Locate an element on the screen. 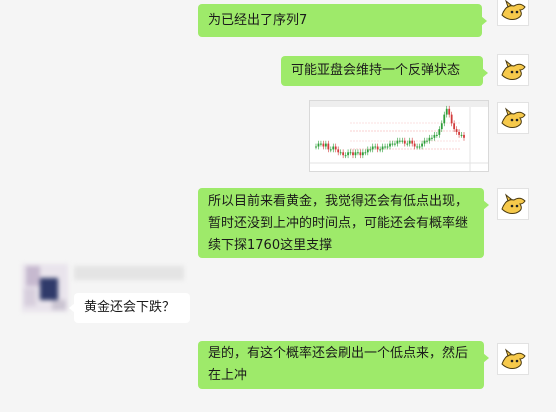 This screenshot has width=556, height=412. contact-name-blurred is located at coordinates (129, 273).